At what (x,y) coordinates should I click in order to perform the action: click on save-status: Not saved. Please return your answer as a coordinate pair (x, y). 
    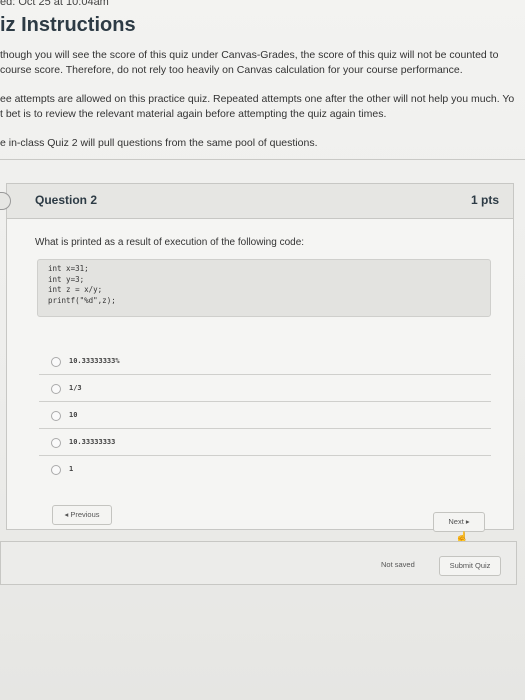
    Looking at the image, I should click on (398, 564).